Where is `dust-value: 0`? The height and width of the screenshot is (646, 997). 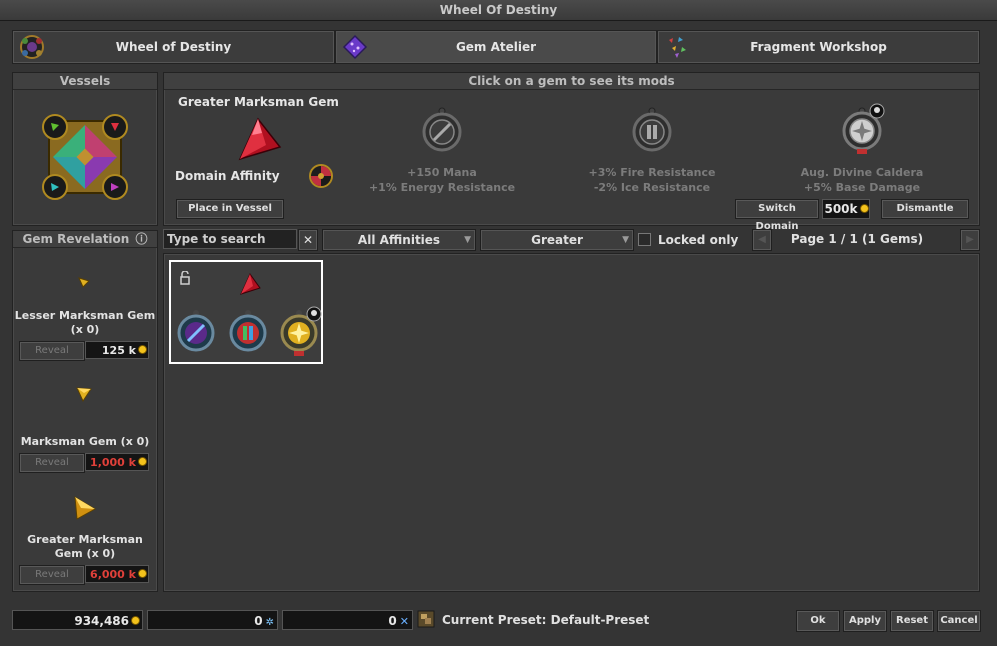
dust-value: 0 is located at coordinates (258, 621).